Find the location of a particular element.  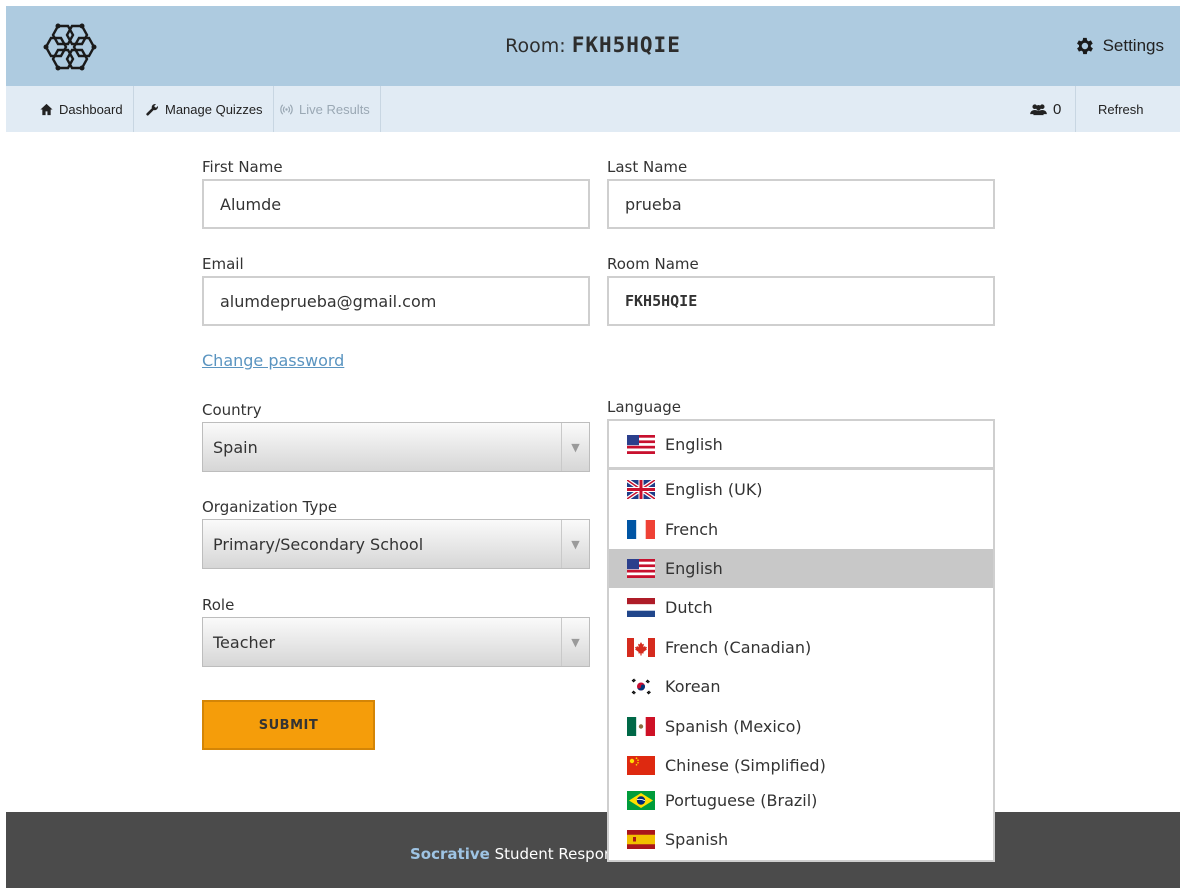

role-label: Role is located at coordinates (218, 605).